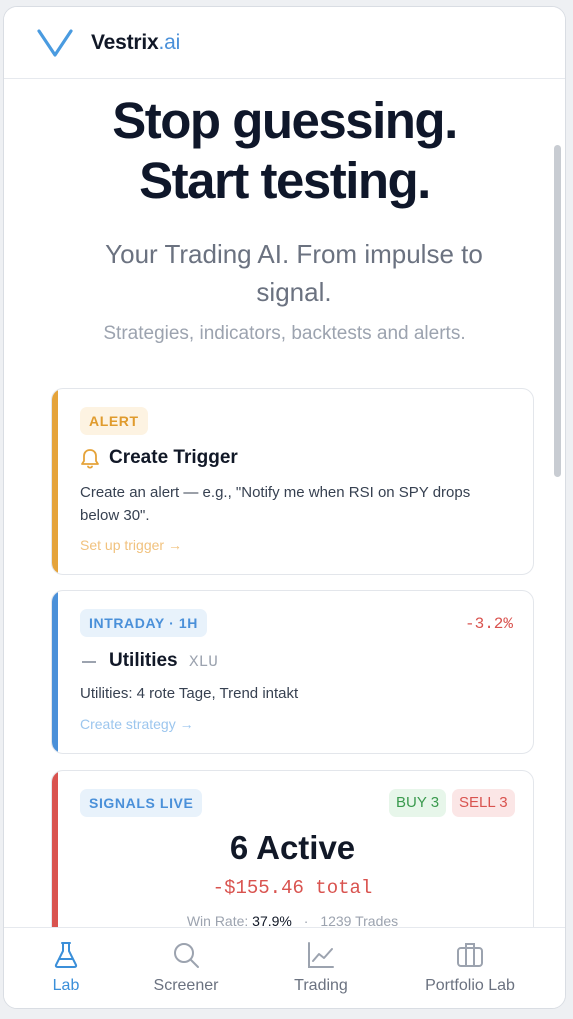 This screenshot has width=573, height=1019. I want to click on signals-live-badge: SIGNALS LIVE, so click(141, 803).